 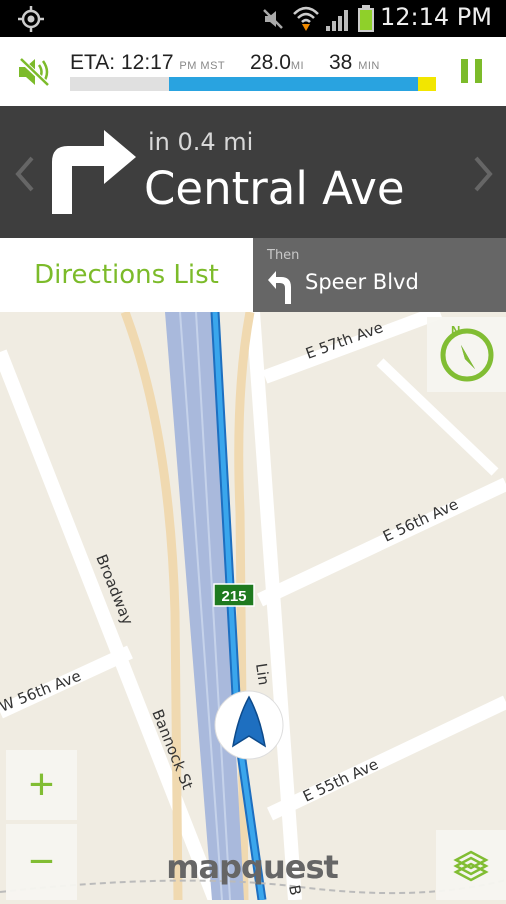 I want to click on layers-button, so click(x=471, y=865).